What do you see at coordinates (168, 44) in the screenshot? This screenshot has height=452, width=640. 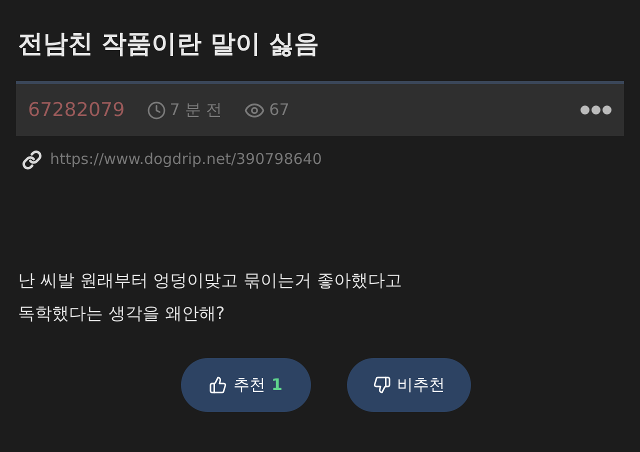 I see `post-title: 전남친 작품이란 말이 싫음` at bounding box center [168, 44].